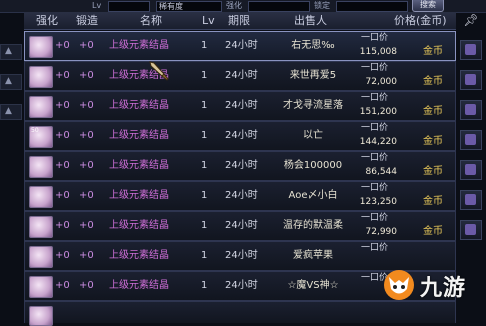  Describe the element at coordinates (97, 5) in the screenshot. I see `lv-label: Lv` at that location.